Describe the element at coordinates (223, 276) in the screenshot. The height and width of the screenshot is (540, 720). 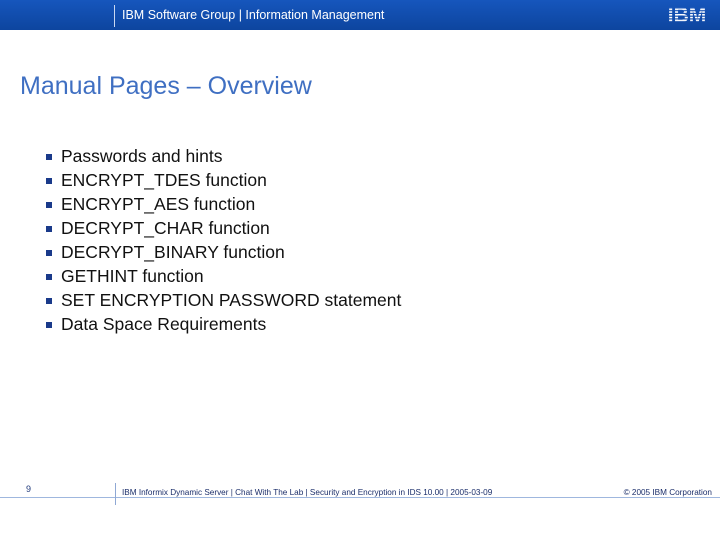
I see `bullet-item: GETHINT function` at that location.